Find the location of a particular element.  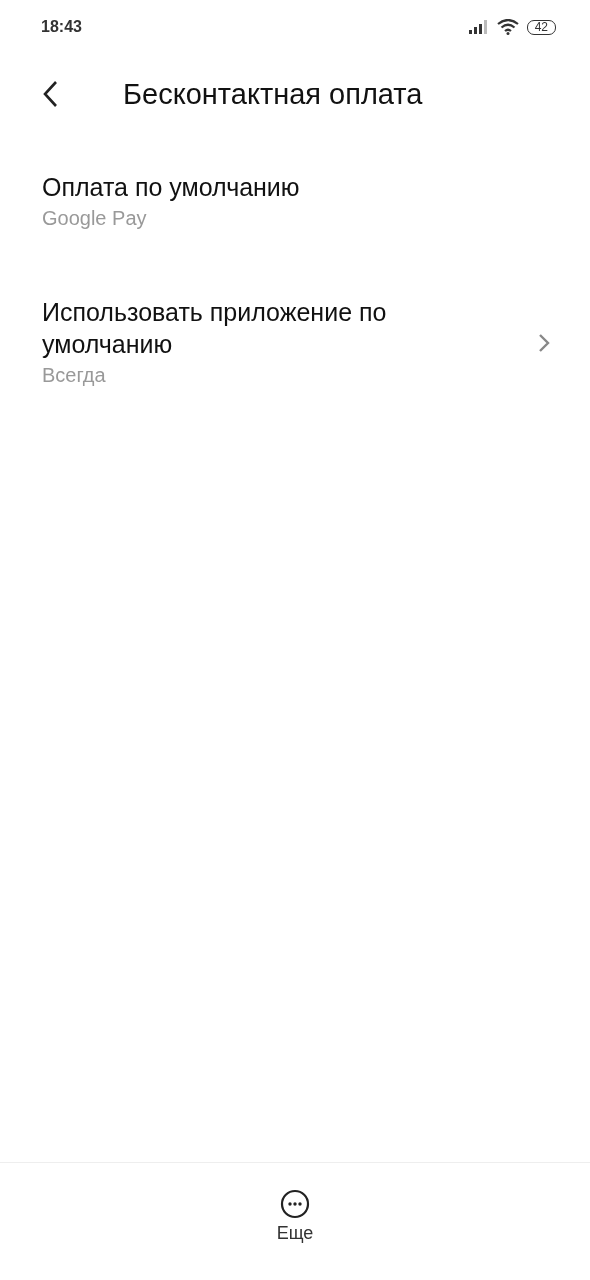

item-value: Google Pay is located at coordinates (95, 218).